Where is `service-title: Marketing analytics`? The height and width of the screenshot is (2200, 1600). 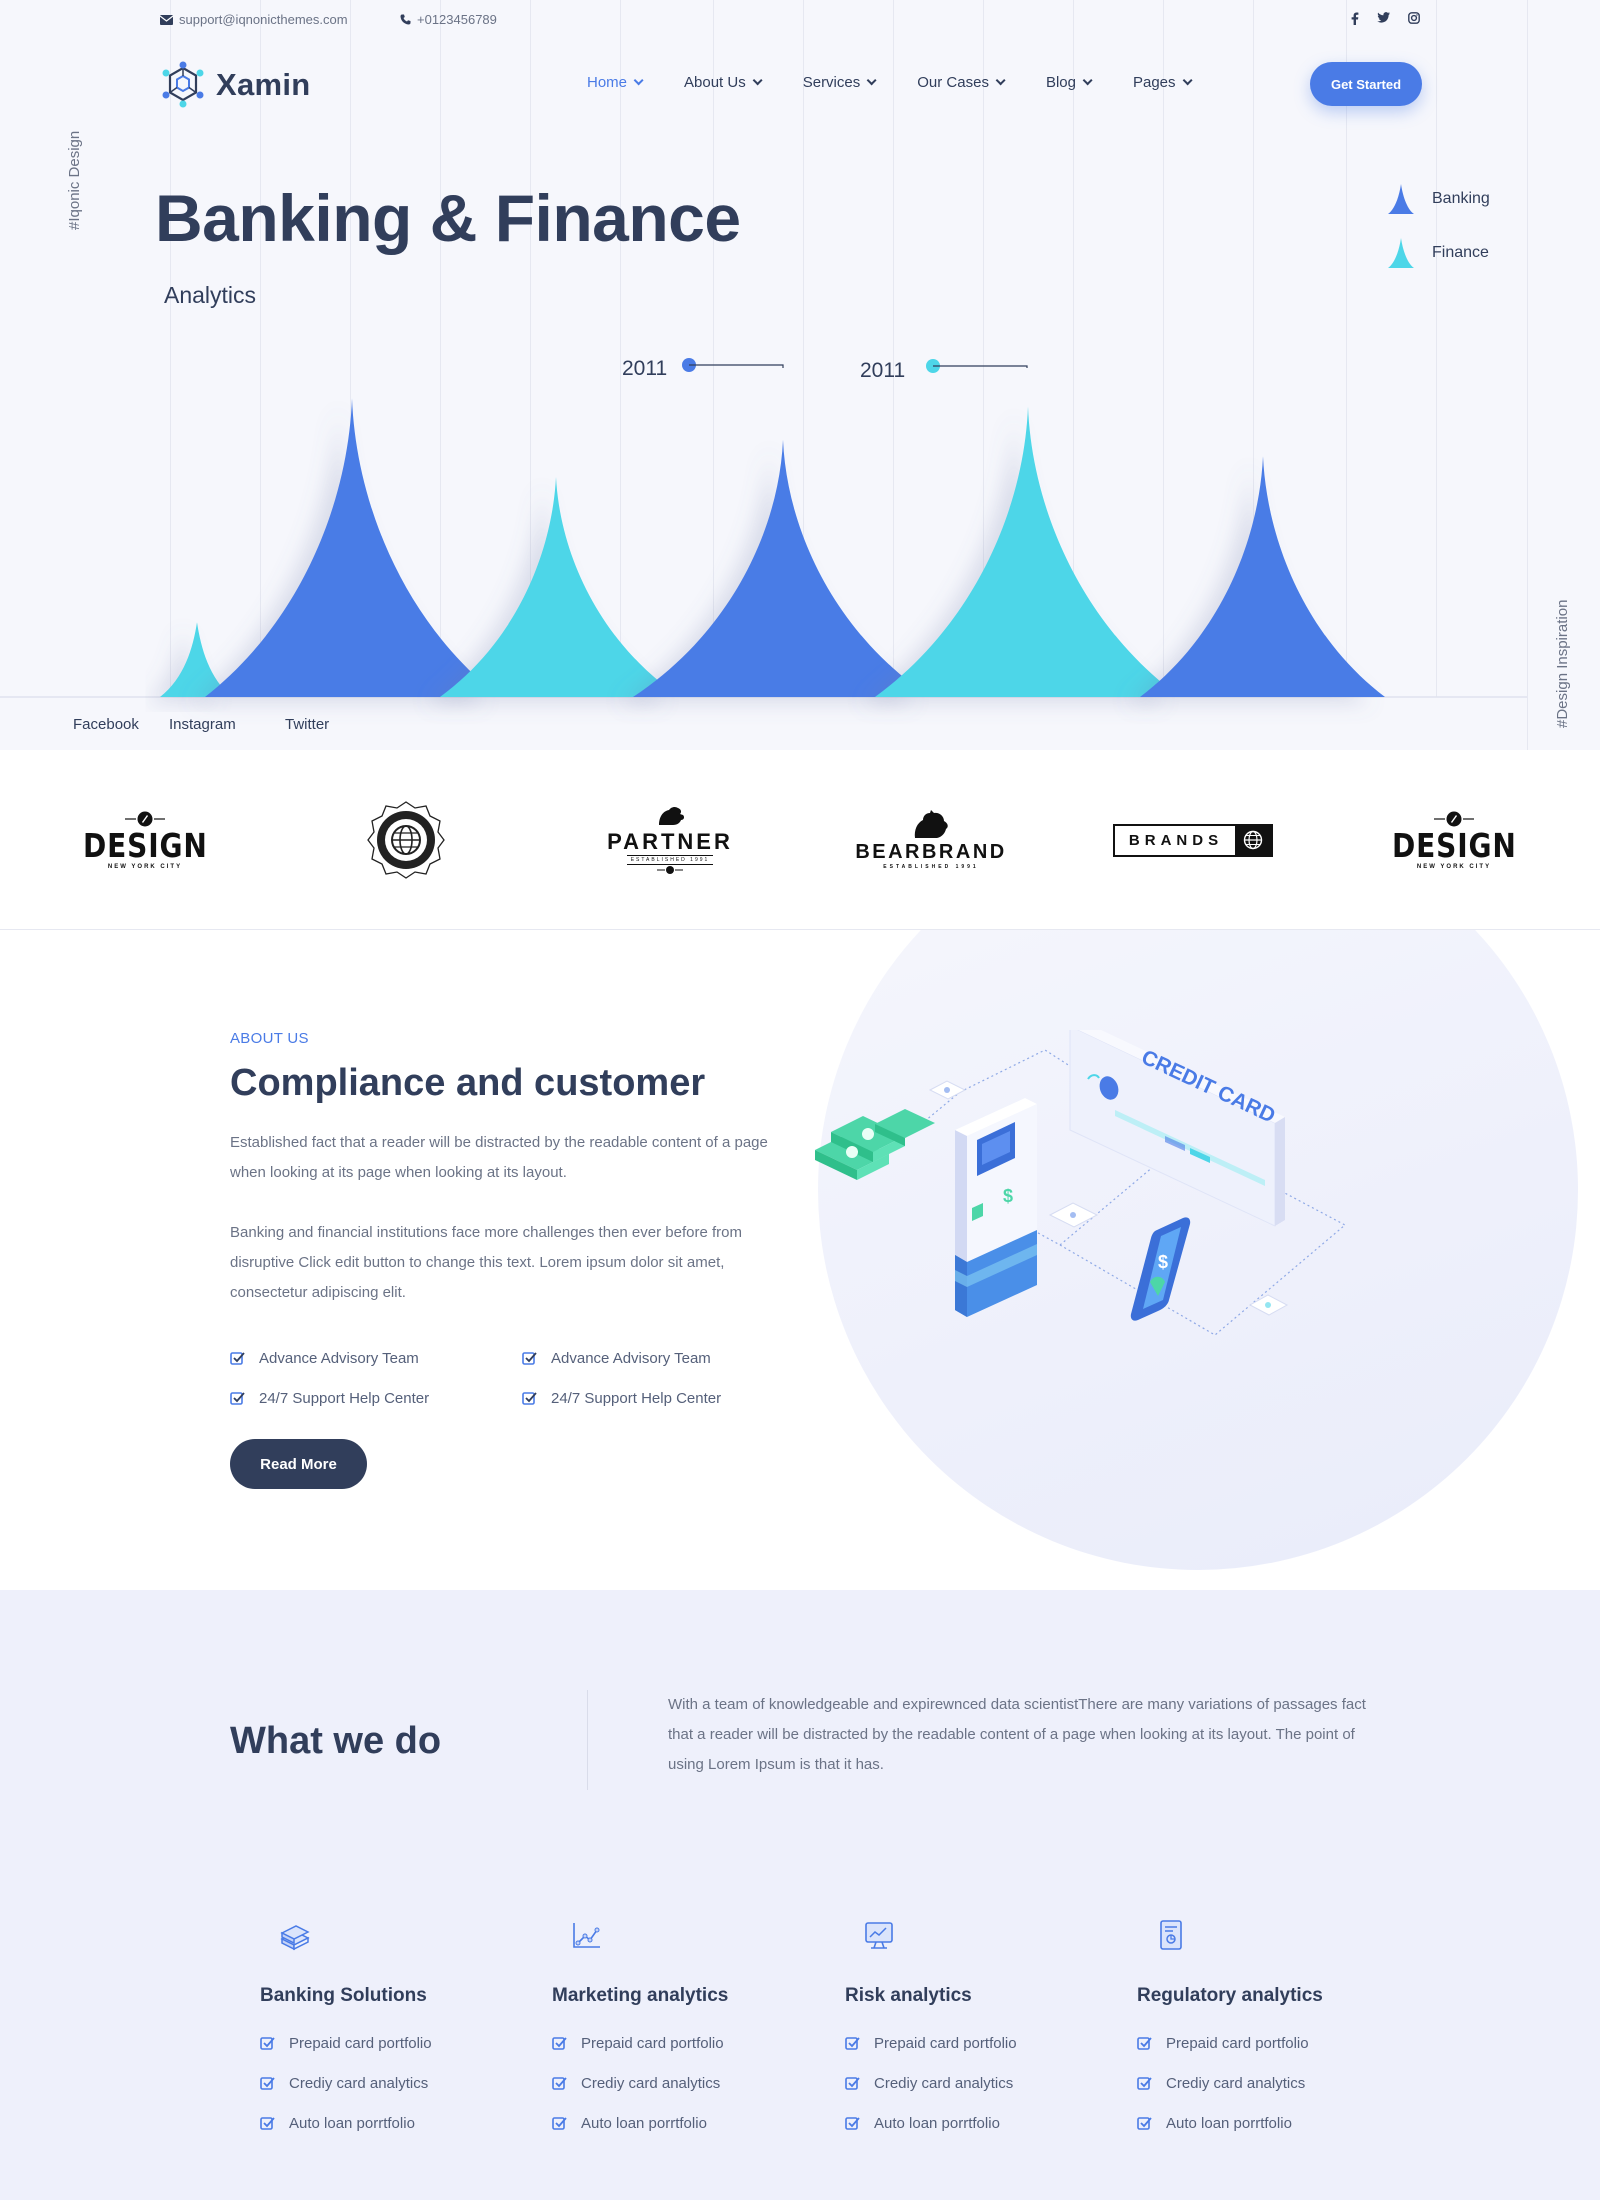
service-title: Marketing analytics is located at coordinates (640, 1995).